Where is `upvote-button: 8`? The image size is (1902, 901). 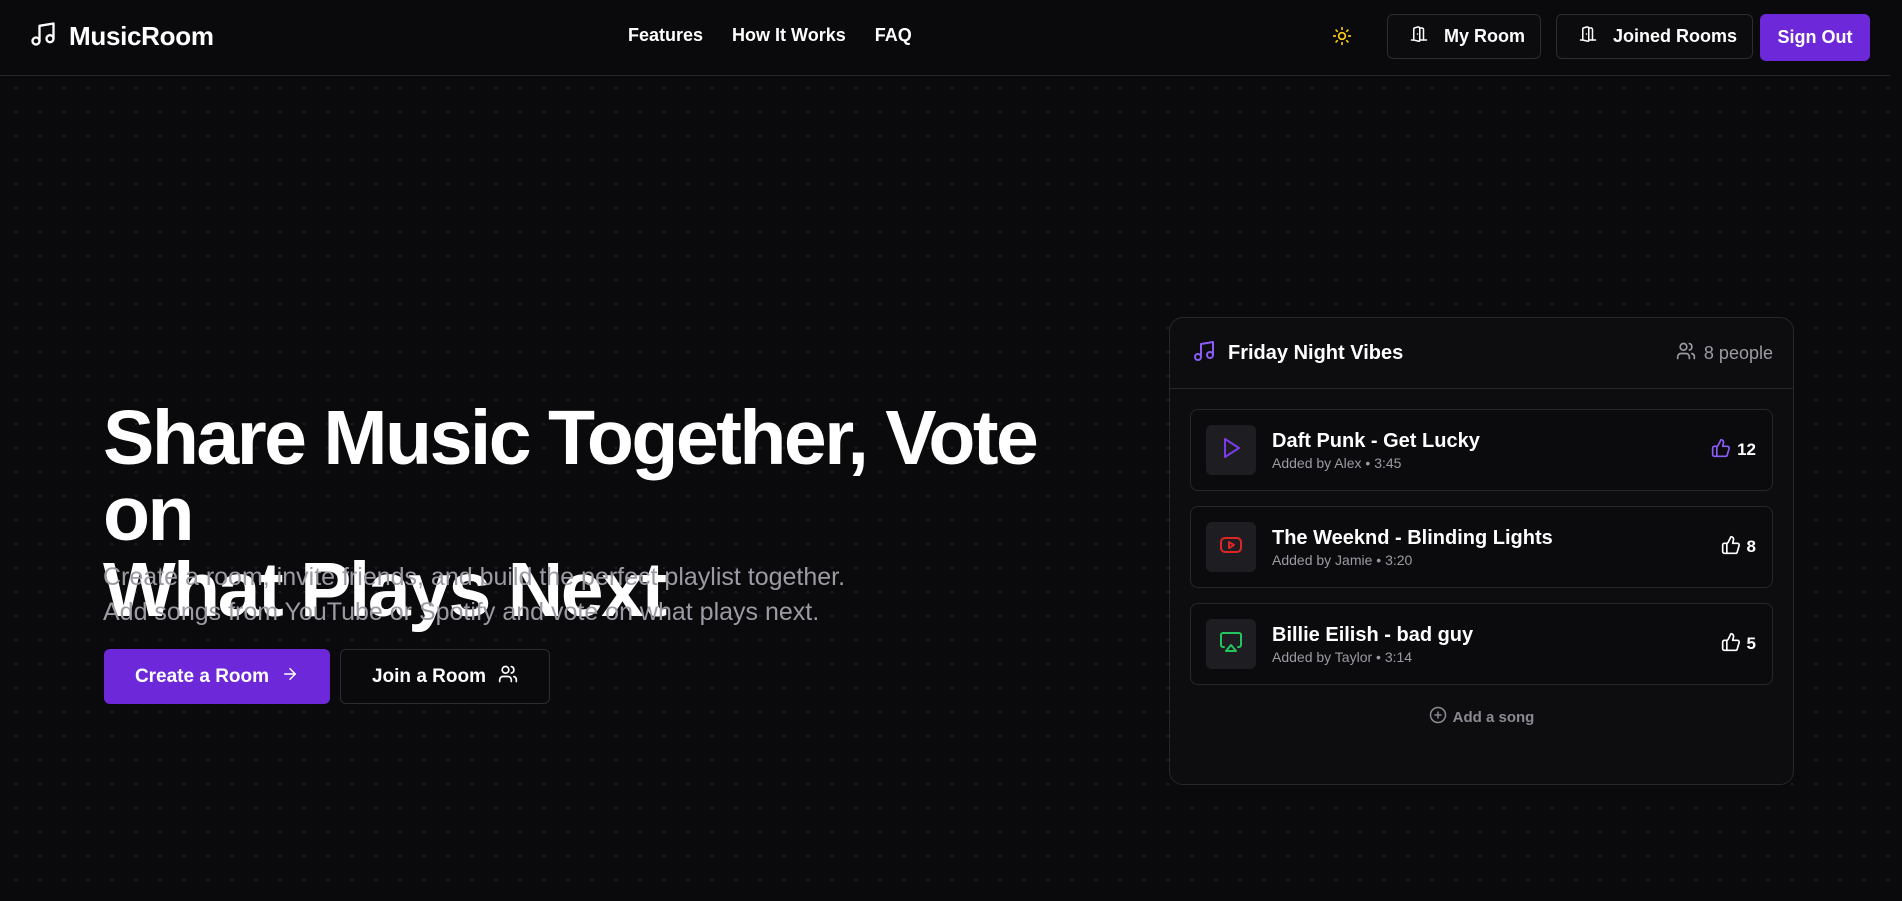 upvote-button: 8 is located at coordinates (1738, 547).